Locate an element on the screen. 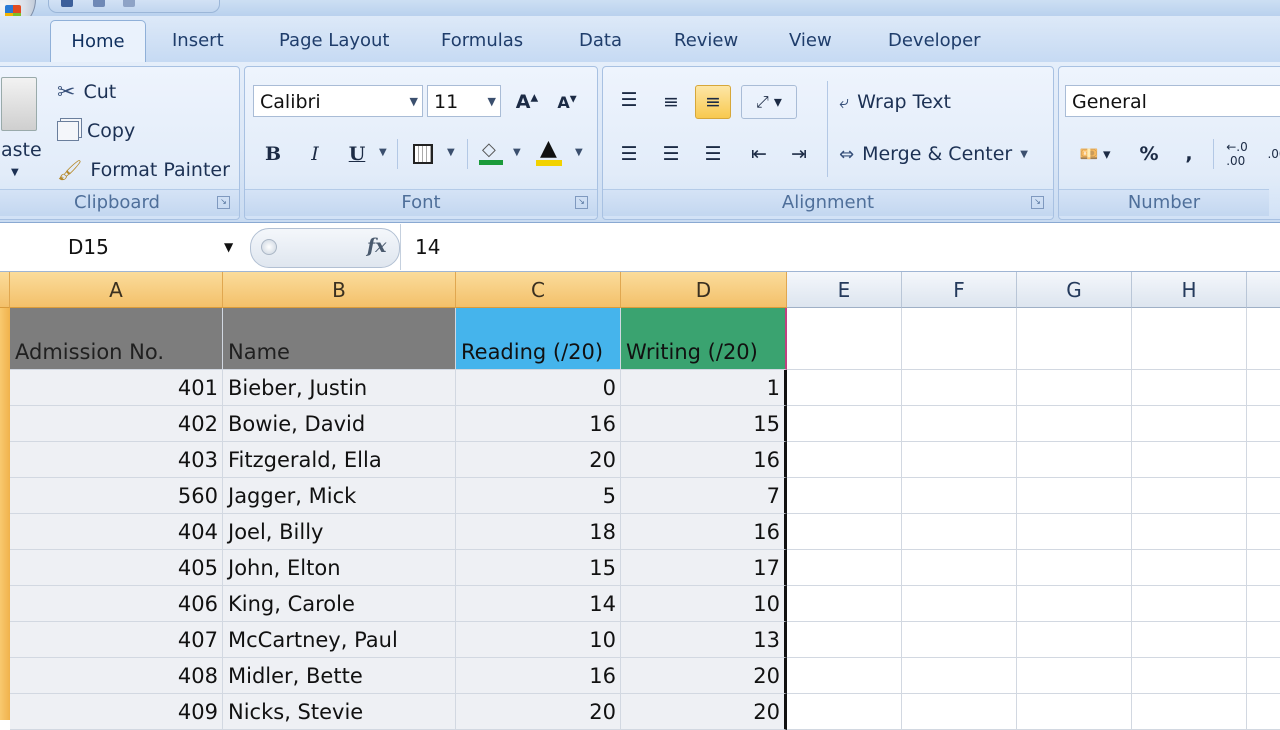 The width and height of the screenshot is (1280, 730). name-cell: Joel, Billy is located at coordinates (339, 532).